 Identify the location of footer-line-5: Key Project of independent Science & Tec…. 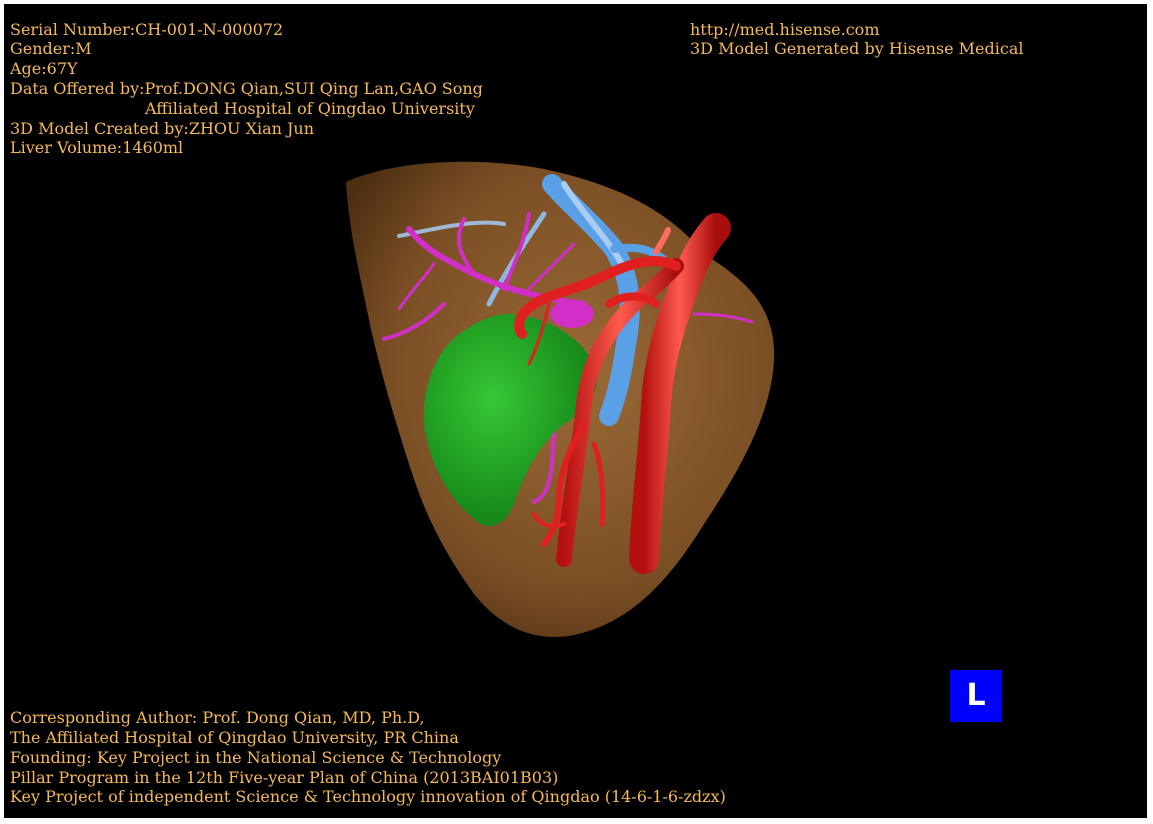
(368, 796).